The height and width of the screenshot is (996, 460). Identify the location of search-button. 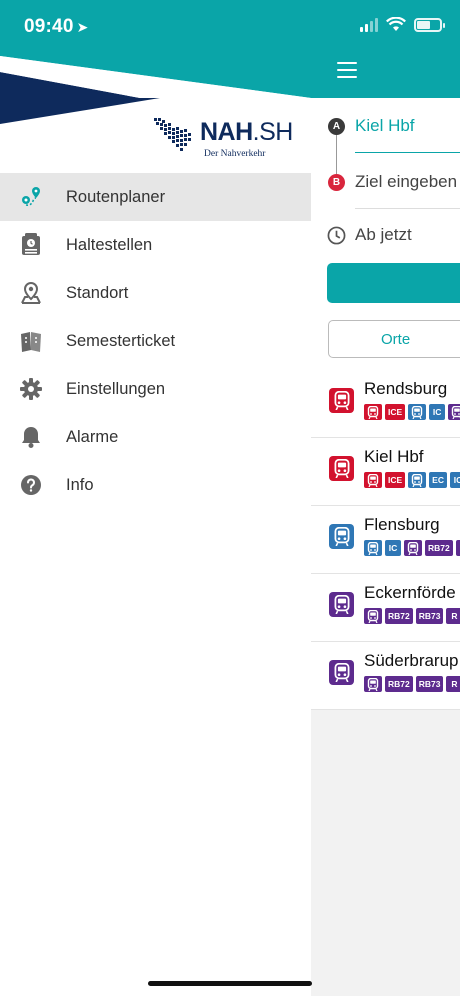
(393, 283).